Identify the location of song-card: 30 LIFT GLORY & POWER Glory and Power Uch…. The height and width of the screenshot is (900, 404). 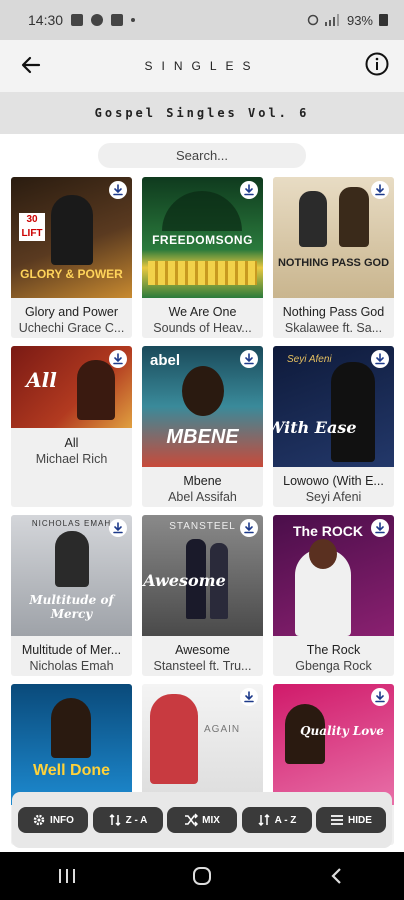
(71, 257).